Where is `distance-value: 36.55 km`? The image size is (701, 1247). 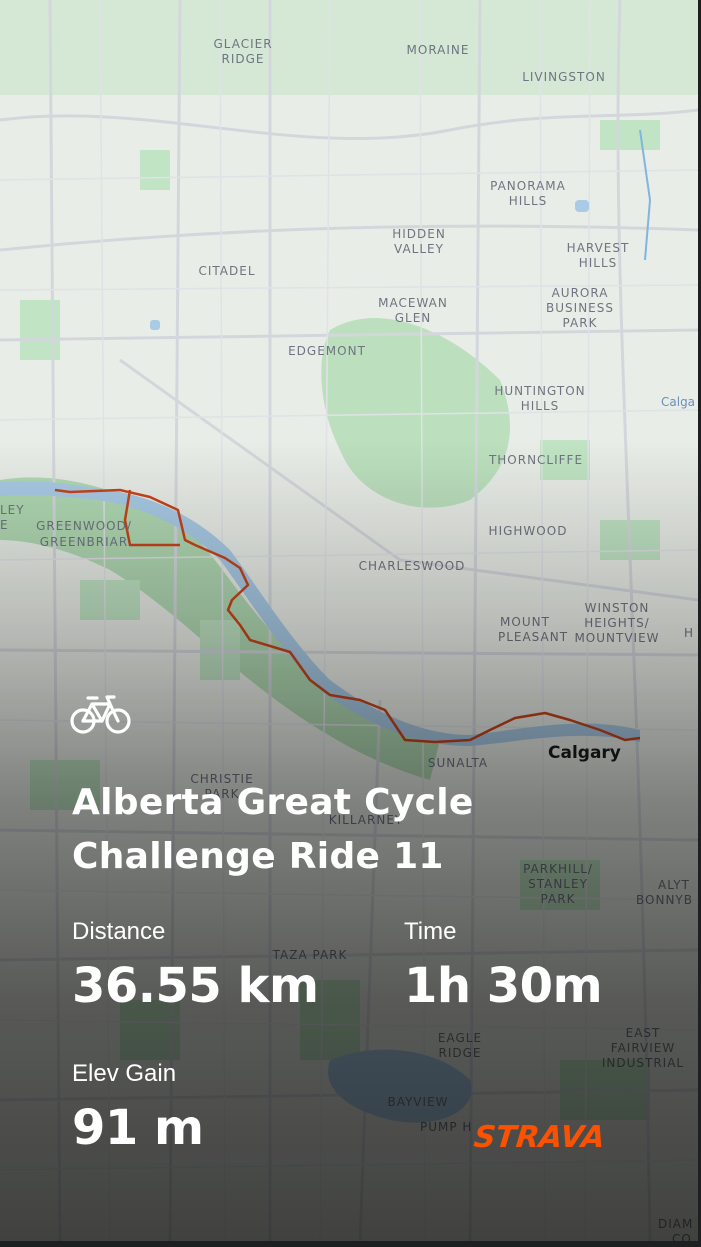
distance-value: 36.55 km is located at coordinates (195, 986).